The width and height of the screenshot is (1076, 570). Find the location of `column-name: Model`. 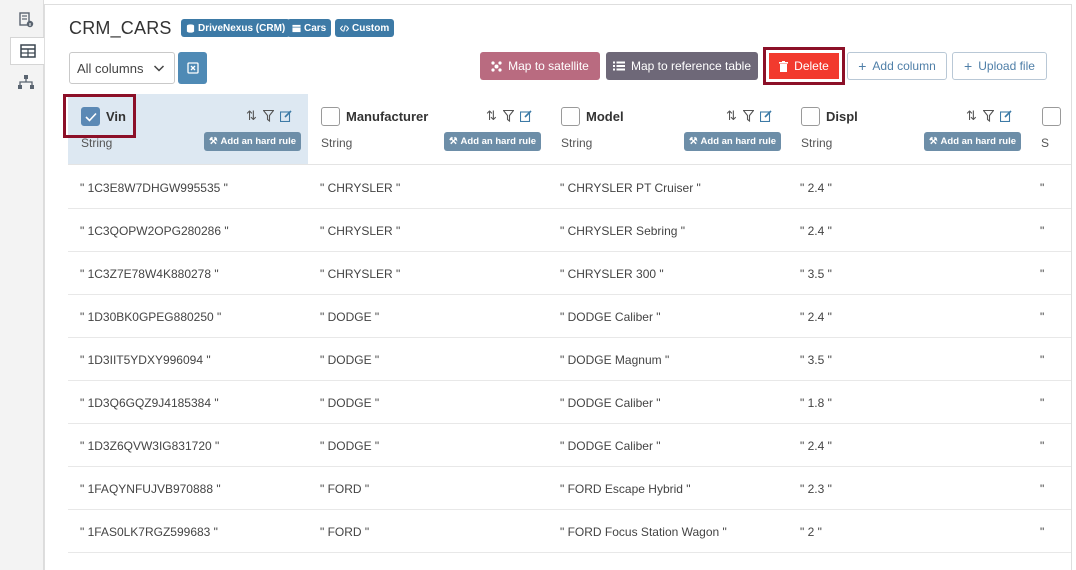

column-name: Model is located at coordinates (605, 116).